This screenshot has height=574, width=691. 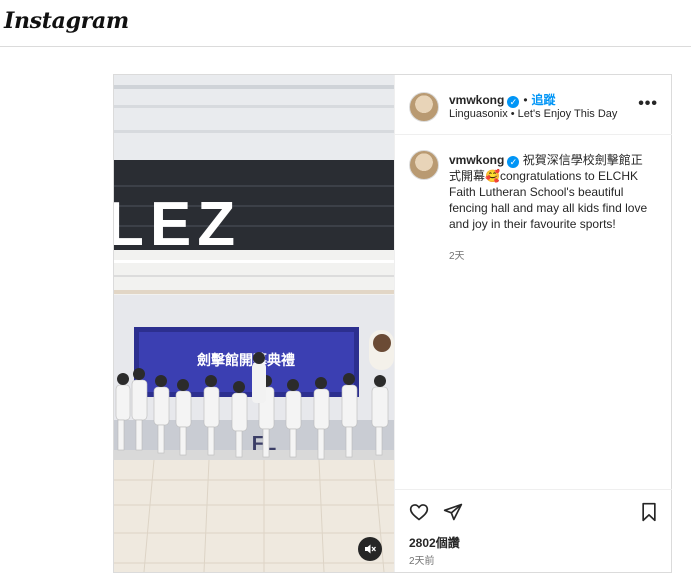 I want to click on caption-time: 2天, so click(x=457, y=256).